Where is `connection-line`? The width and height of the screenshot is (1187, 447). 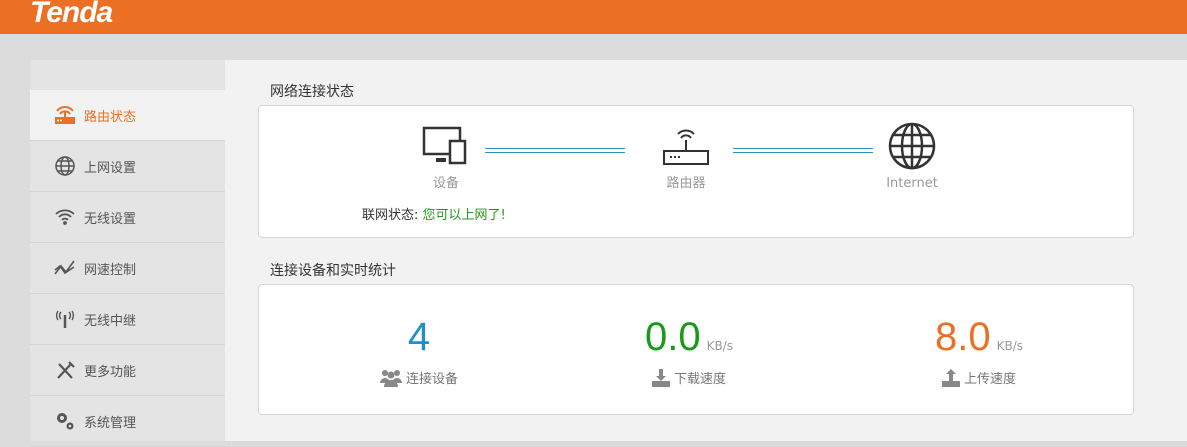 connection-line is located at coordinates (555, 150).